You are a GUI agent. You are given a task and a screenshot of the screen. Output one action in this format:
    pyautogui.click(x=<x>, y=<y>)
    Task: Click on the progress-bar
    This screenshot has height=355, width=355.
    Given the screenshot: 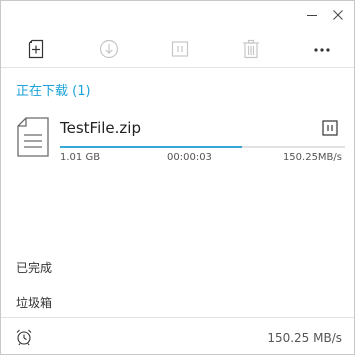 What is the action you would take?
    pyautogui.click(x=202, y=147)
    